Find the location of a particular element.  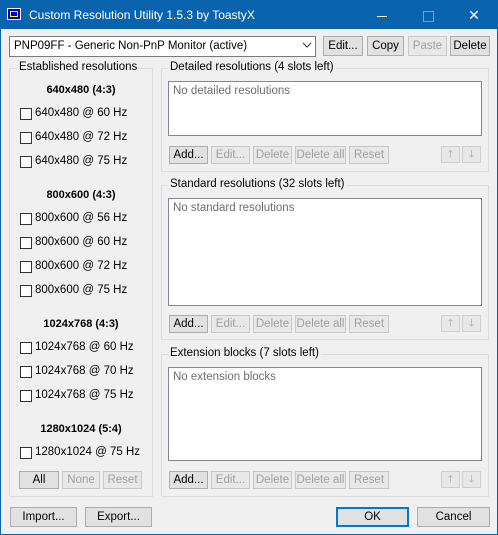

standard-delete-button: Delete is located at coordinates (272, 324).